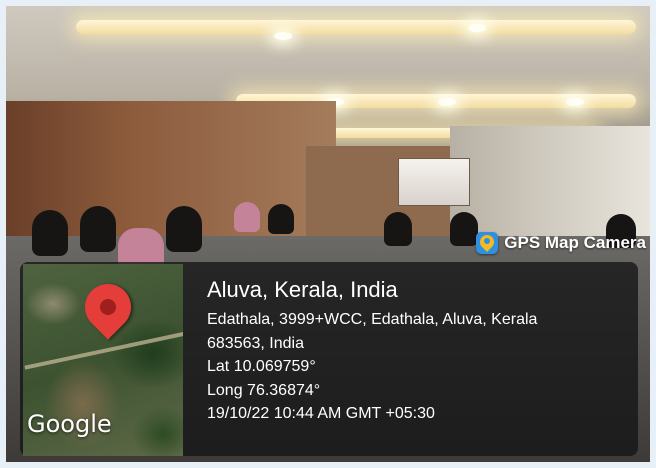 Image resolution: width=656 pixels, height=468 pixels. I want to click on address-line-2: 683563, India, so click(255, 343).